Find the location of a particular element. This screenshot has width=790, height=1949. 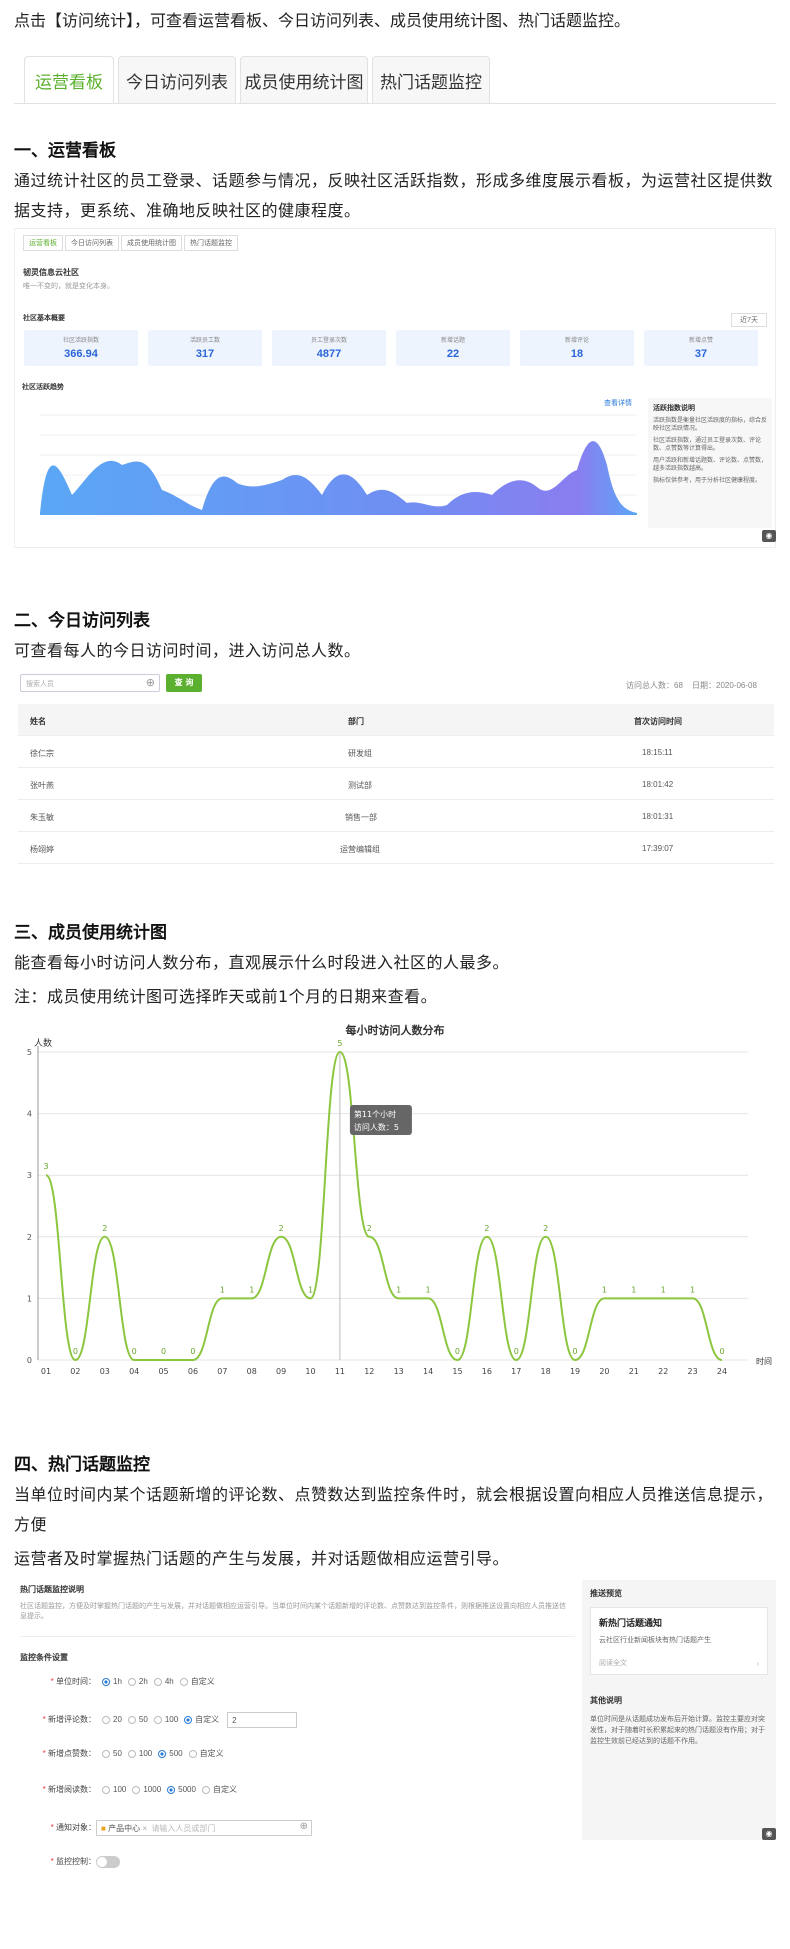

cond-title: 监控条件设置 is located at coordinates (44, 1657).